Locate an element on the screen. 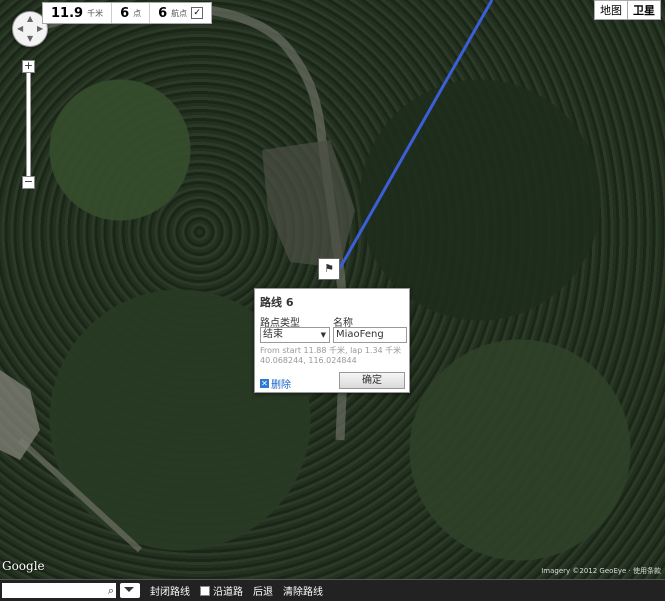 The width and height of the screenshot is (665, 601). waypoints-stat: 6 航点 ✓ is located at coordinates (180, 13).